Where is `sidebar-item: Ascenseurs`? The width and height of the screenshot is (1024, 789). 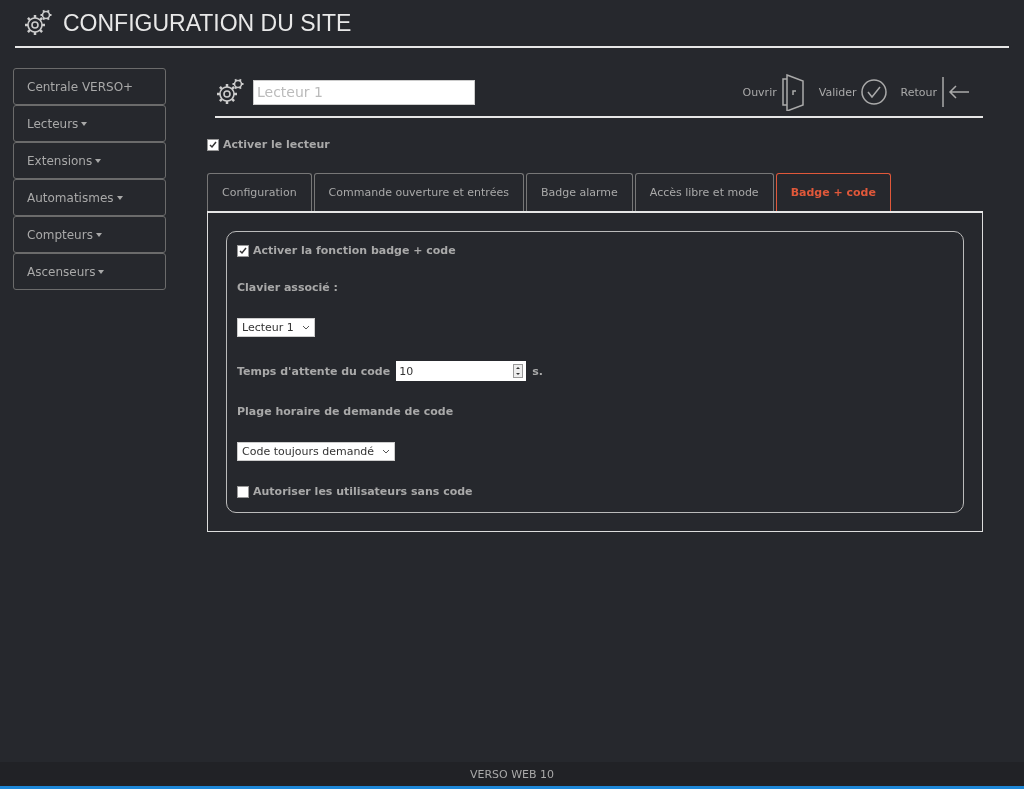 sidebar-item: Ascenseurs is located at coordinates (89, 271).